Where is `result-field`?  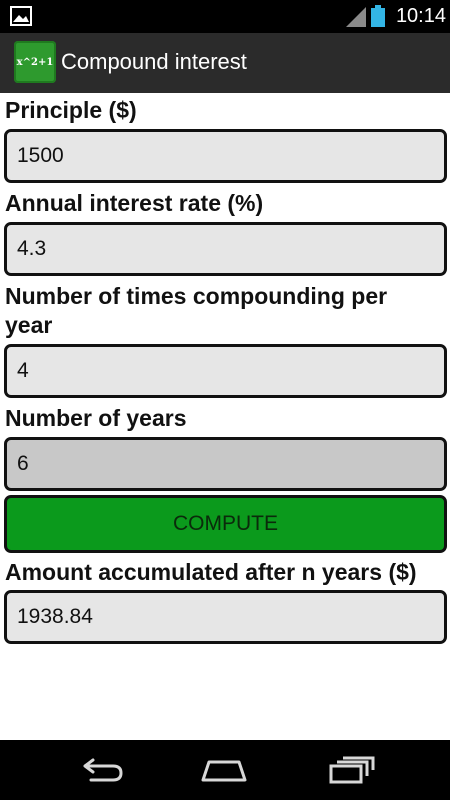 result-field is located at coordinates (225, 617).